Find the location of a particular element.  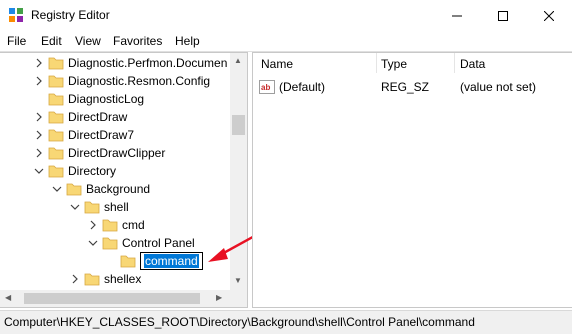

tree-node: DirectDraw7 is located at coordinates (123, 135).